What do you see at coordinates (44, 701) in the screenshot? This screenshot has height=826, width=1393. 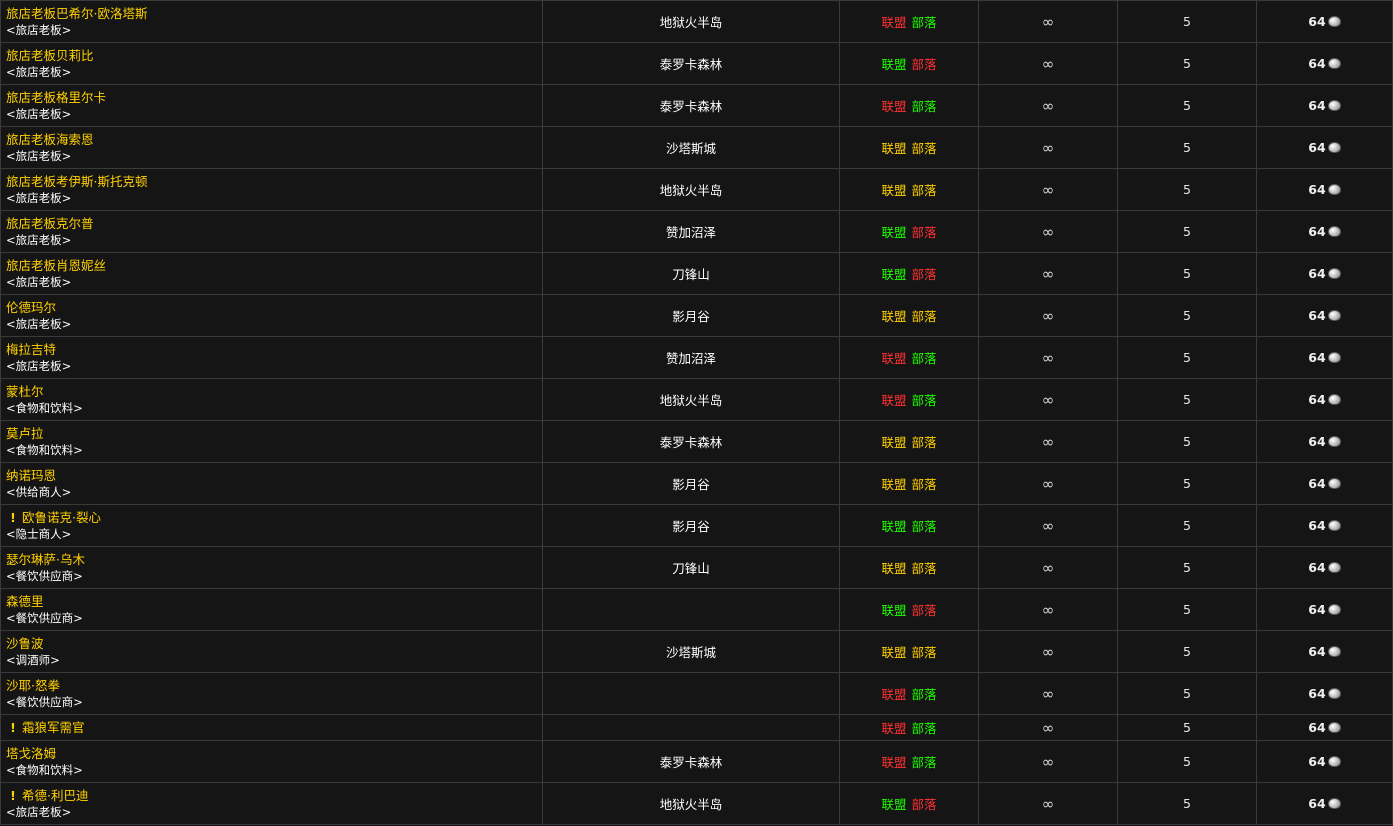 I see `npc-title: <餐饮供应商>` at bounding box center [44, 701].